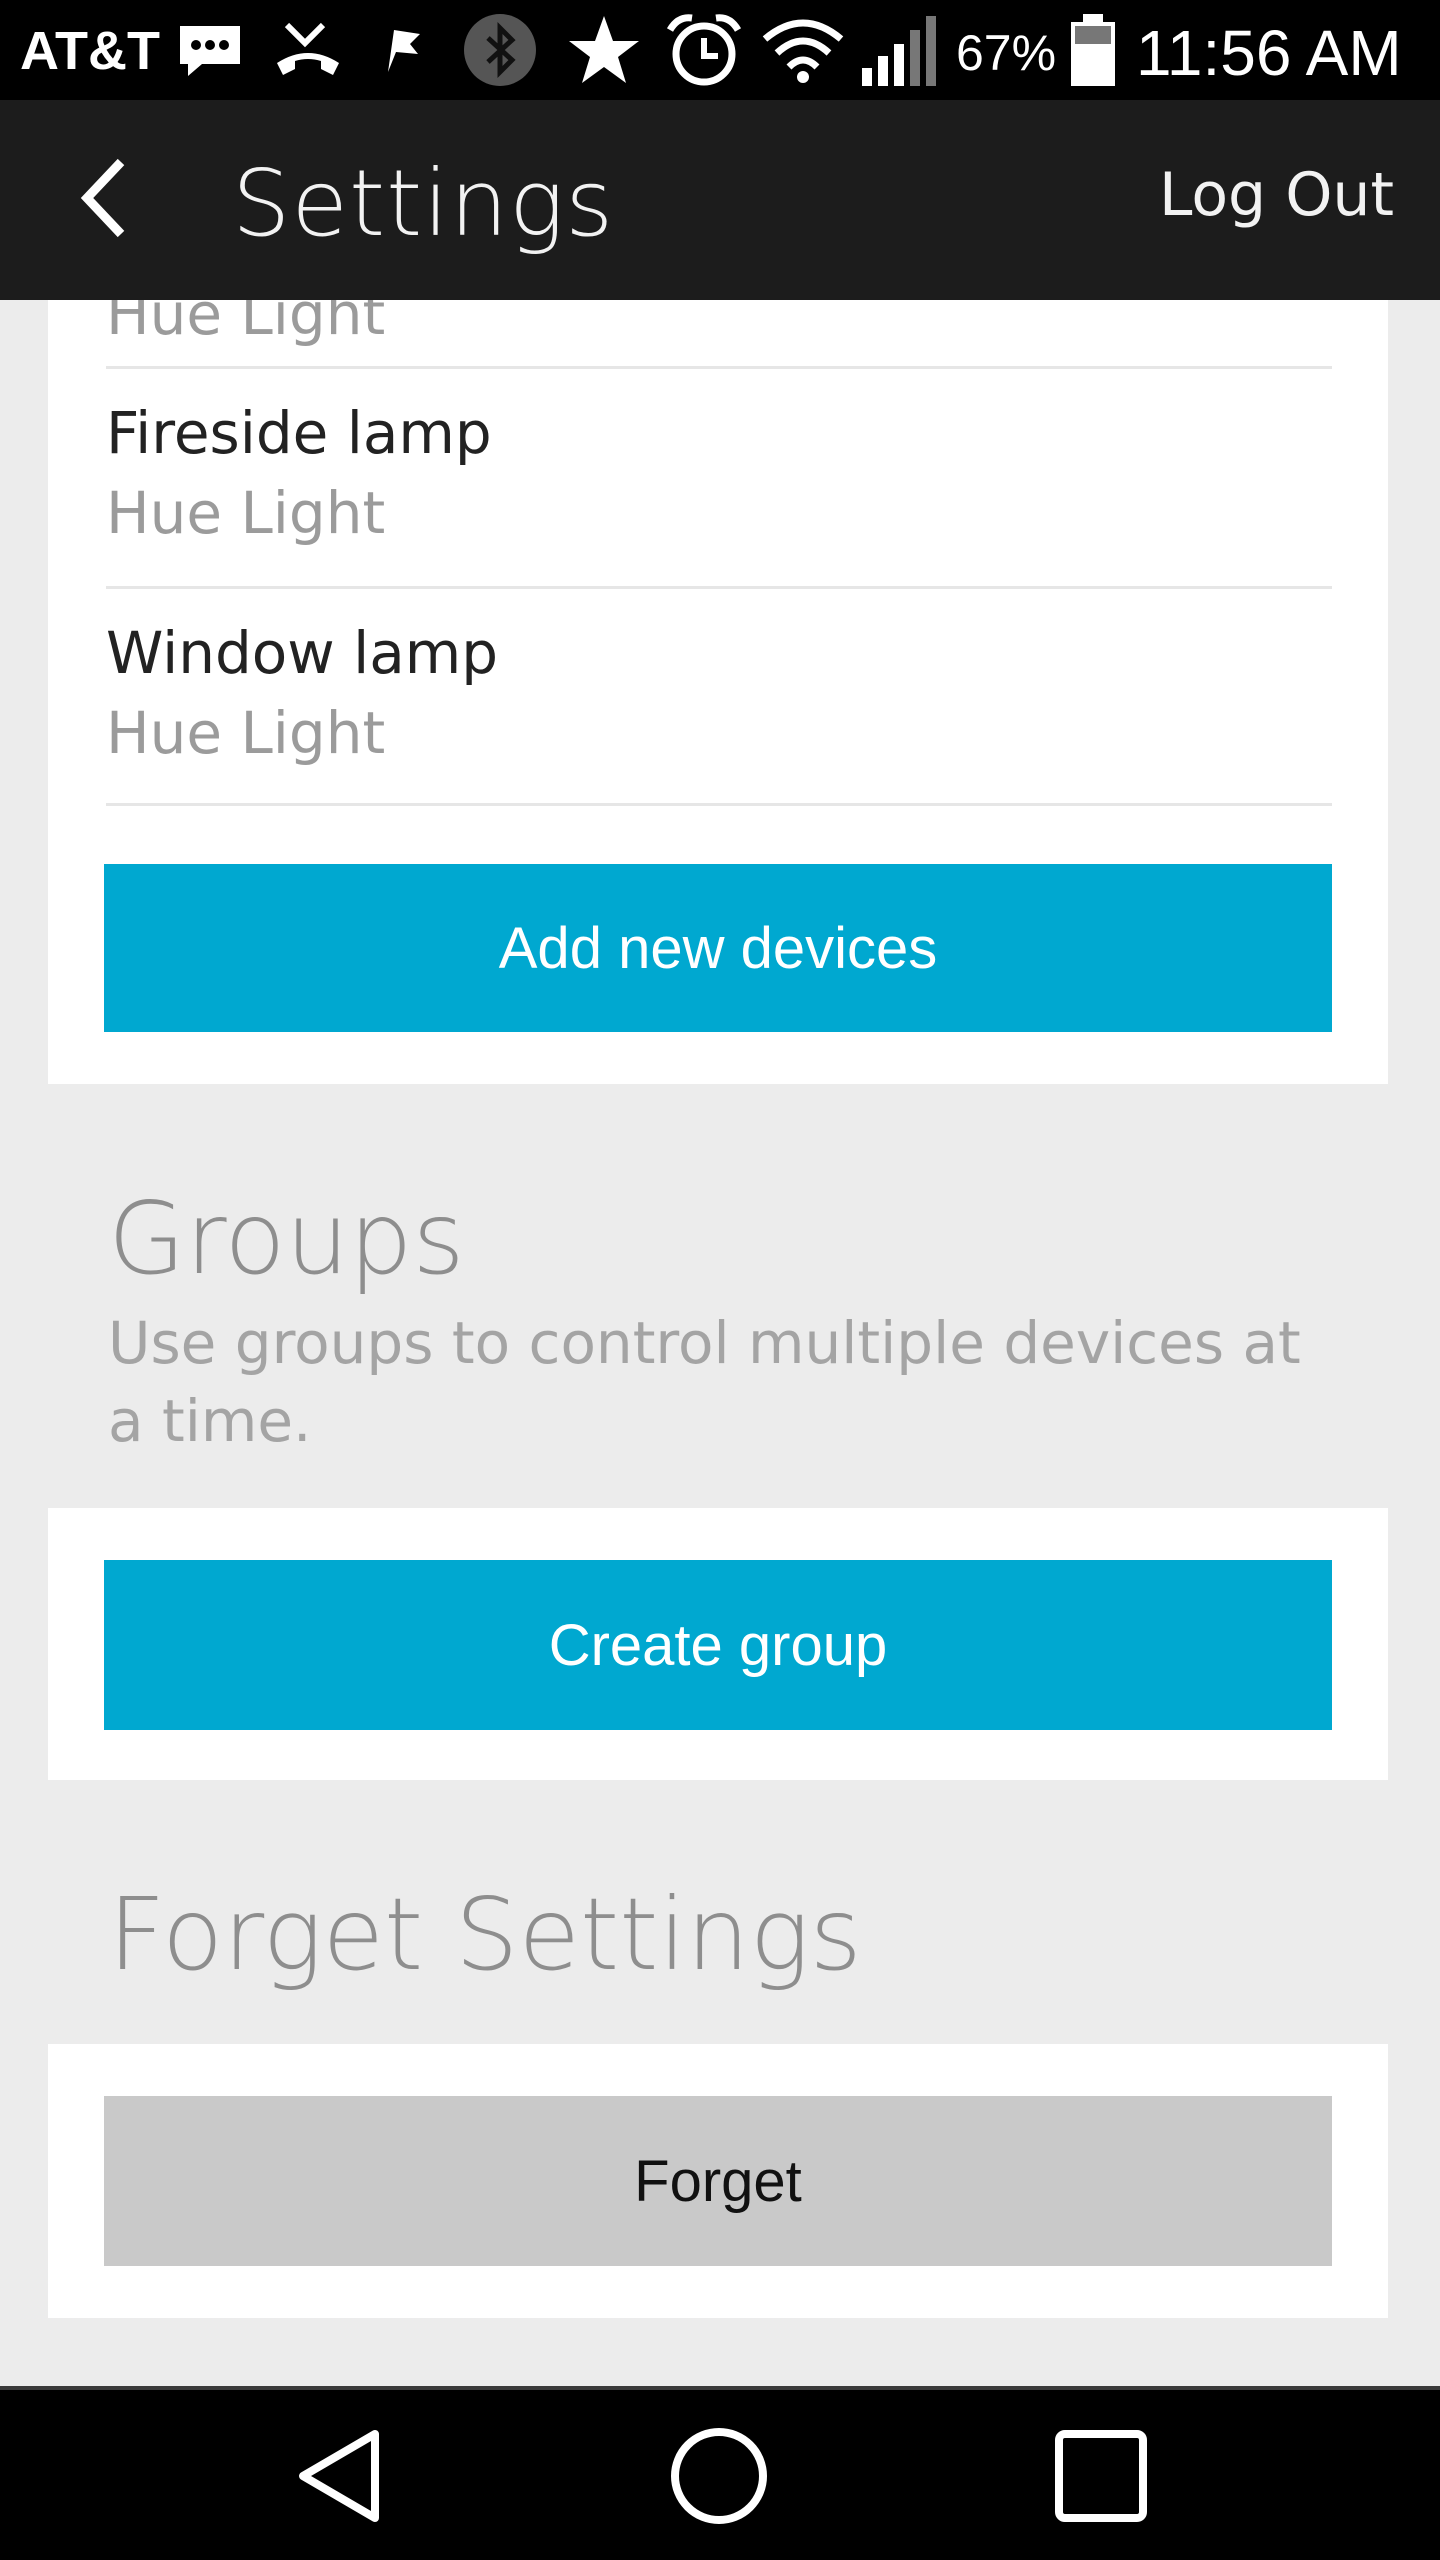 The width and height of the screenshot is (1440, 2560). I want to click on add-new-devices-button: Add new devices, so click(718, 948).